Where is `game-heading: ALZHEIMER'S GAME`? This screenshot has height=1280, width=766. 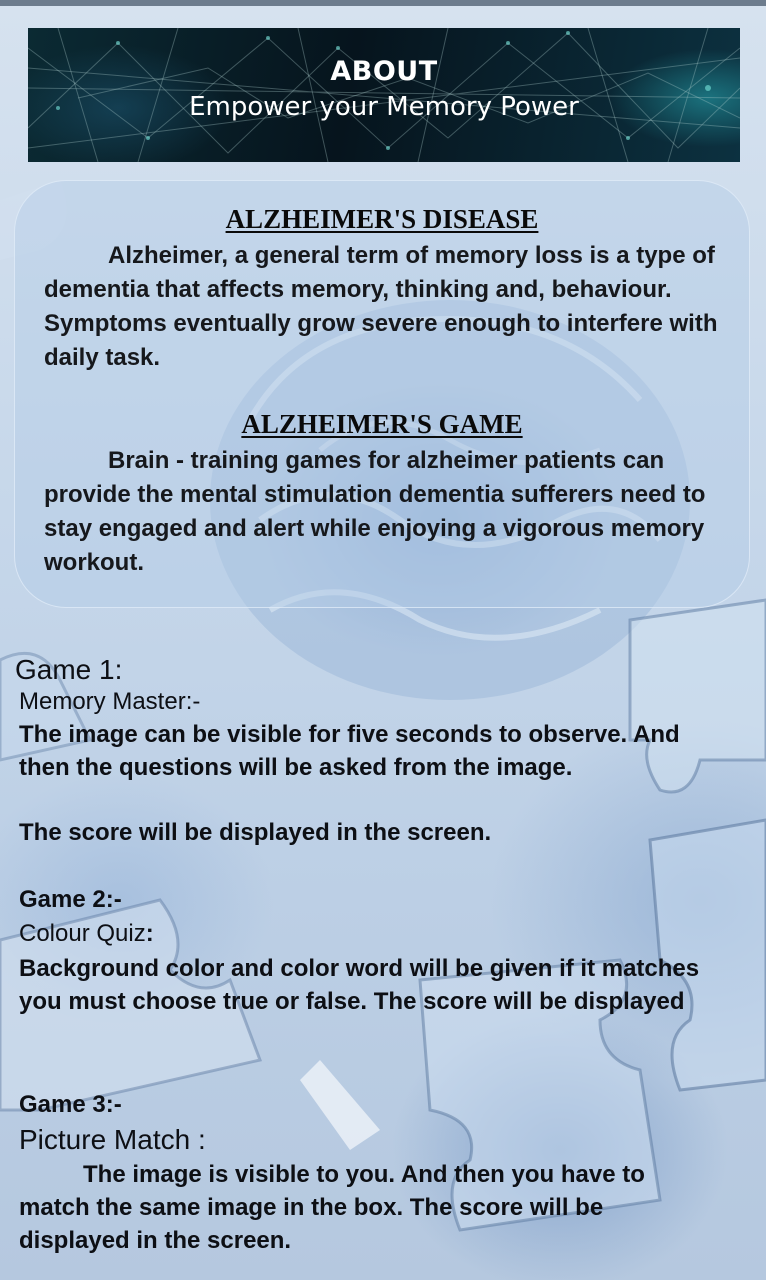
game-heading: ALZHEIMER'S GAME is located at coordinates (382, 424).